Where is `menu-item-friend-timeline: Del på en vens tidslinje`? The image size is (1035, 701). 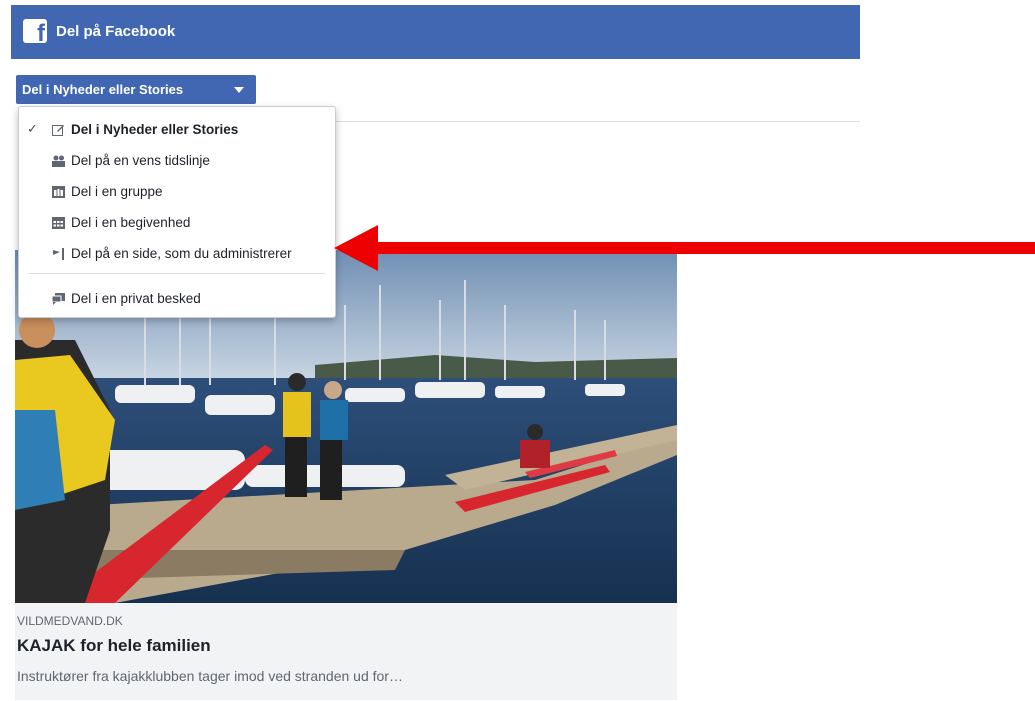
menu-item-friend-timeline: Del på en vens tidslinje is located at coordinates (177, 160).